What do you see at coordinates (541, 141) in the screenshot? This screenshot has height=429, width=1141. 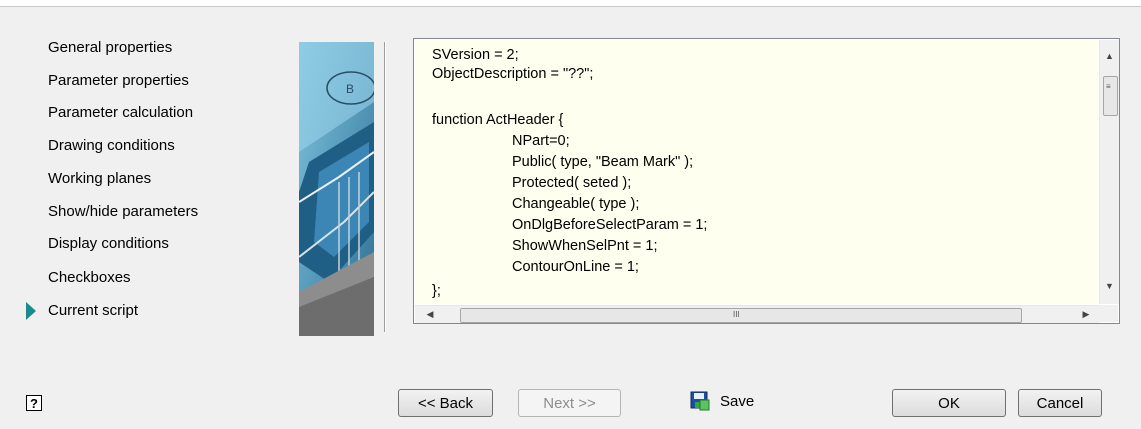 I see `code-line: NPart=0;` at bounding box center [541, 141].